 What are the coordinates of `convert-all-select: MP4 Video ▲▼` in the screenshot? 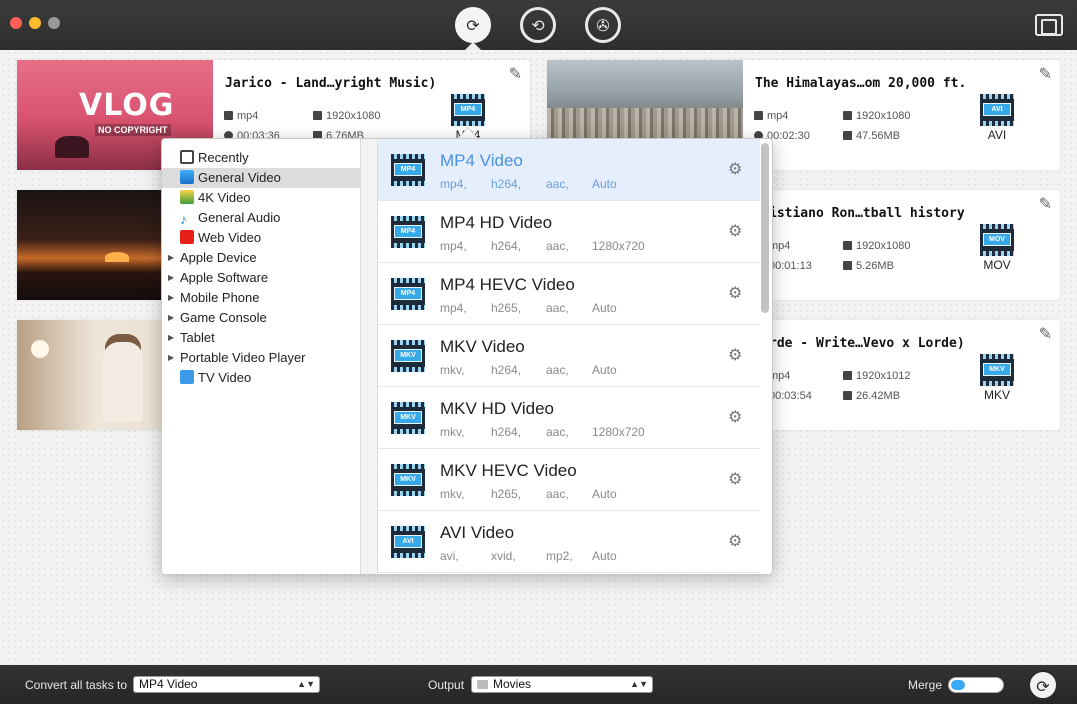 It's located at (226, 684).